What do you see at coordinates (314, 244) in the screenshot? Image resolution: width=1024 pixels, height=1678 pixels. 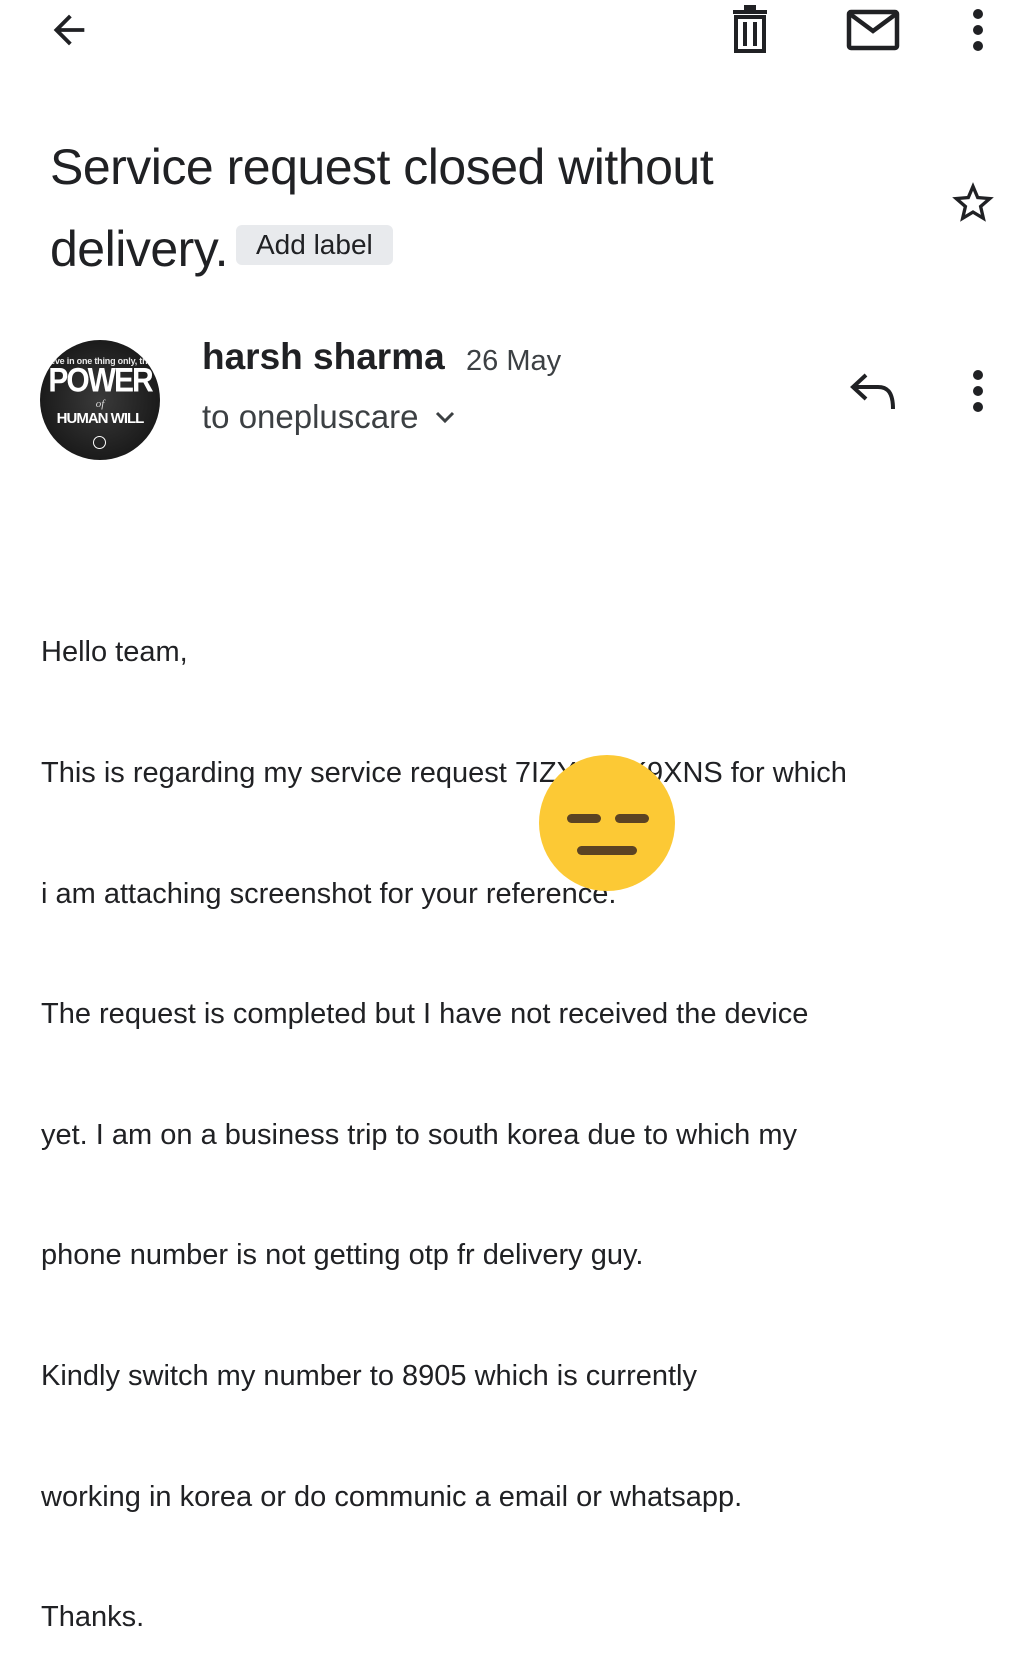 I see `add-label-button: Add label` at bounding box center [314, 244].